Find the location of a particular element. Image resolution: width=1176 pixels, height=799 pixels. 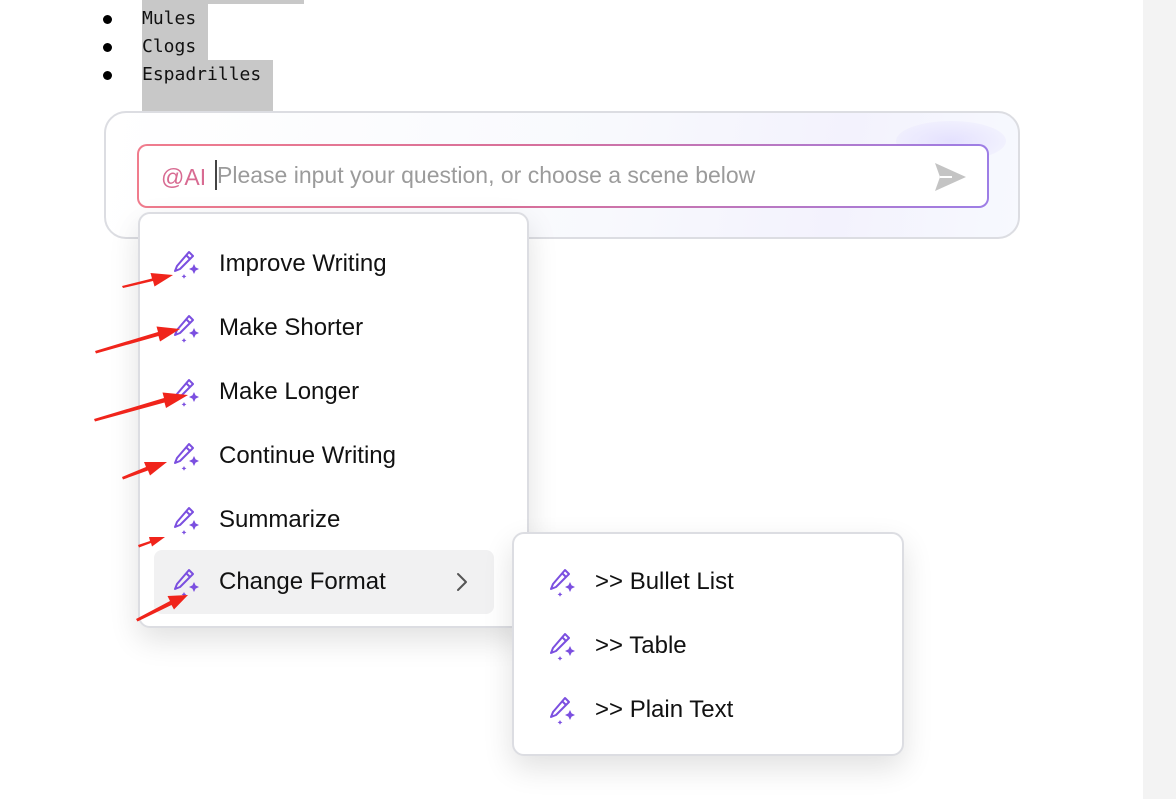

list-item-text: Mules is located at coordinates (175, 18).